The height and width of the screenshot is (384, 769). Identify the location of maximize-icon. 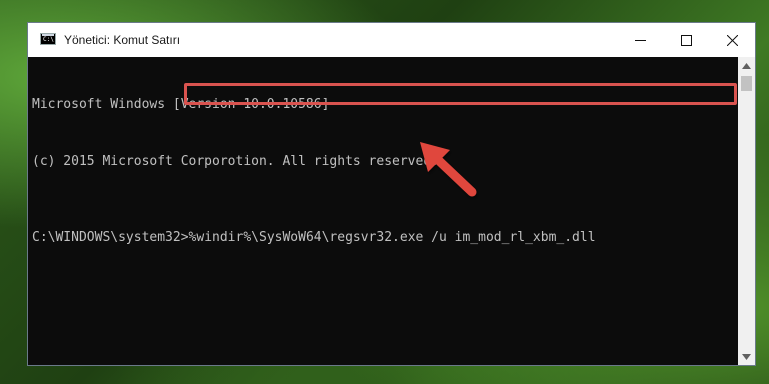
(686, 40).